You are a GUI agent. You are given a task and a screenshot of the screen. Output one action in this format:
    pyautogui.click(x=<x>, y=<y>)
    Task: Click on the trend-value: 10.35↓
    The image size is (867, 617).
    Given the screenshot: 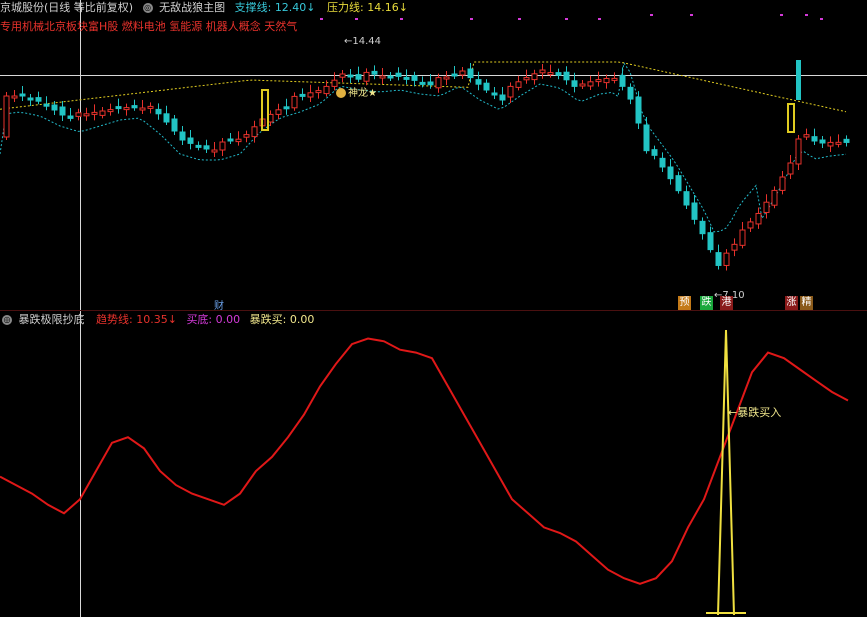 What is the action you would take?
    pyautogui.click(x=156, y=319)
    